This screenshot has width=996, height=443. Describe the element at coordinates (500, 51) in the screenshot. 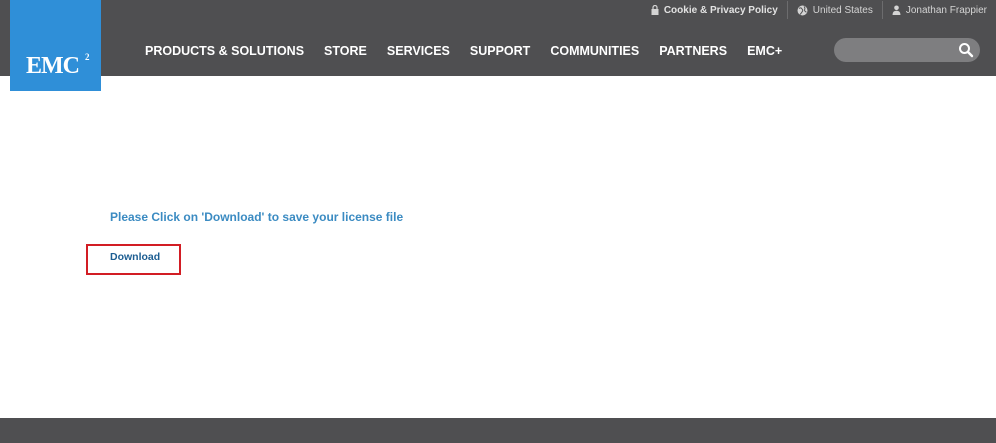

I see `nav-item-support: SUPPORT` at that location.